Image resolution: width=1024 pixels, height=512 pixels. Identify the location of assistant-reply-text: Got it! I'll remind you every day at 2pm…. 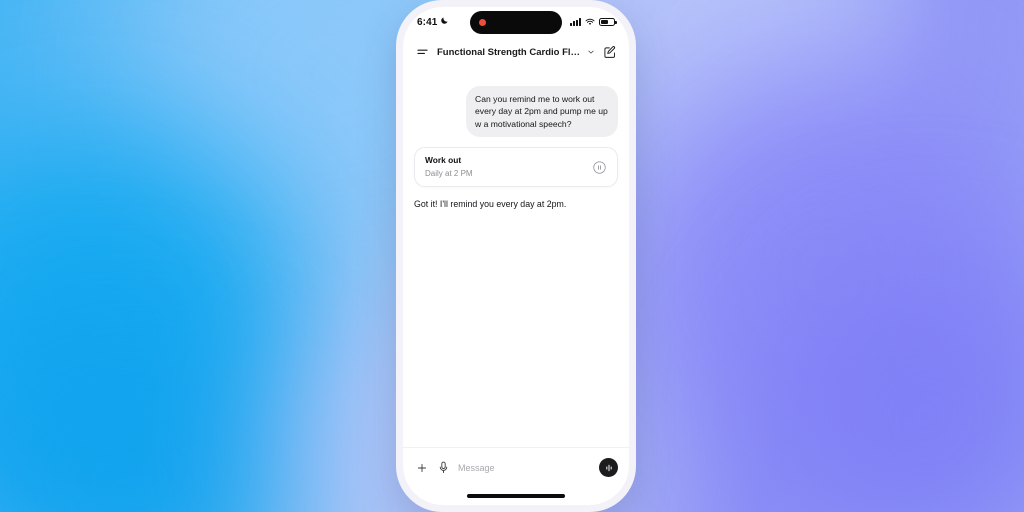
(490, 203).